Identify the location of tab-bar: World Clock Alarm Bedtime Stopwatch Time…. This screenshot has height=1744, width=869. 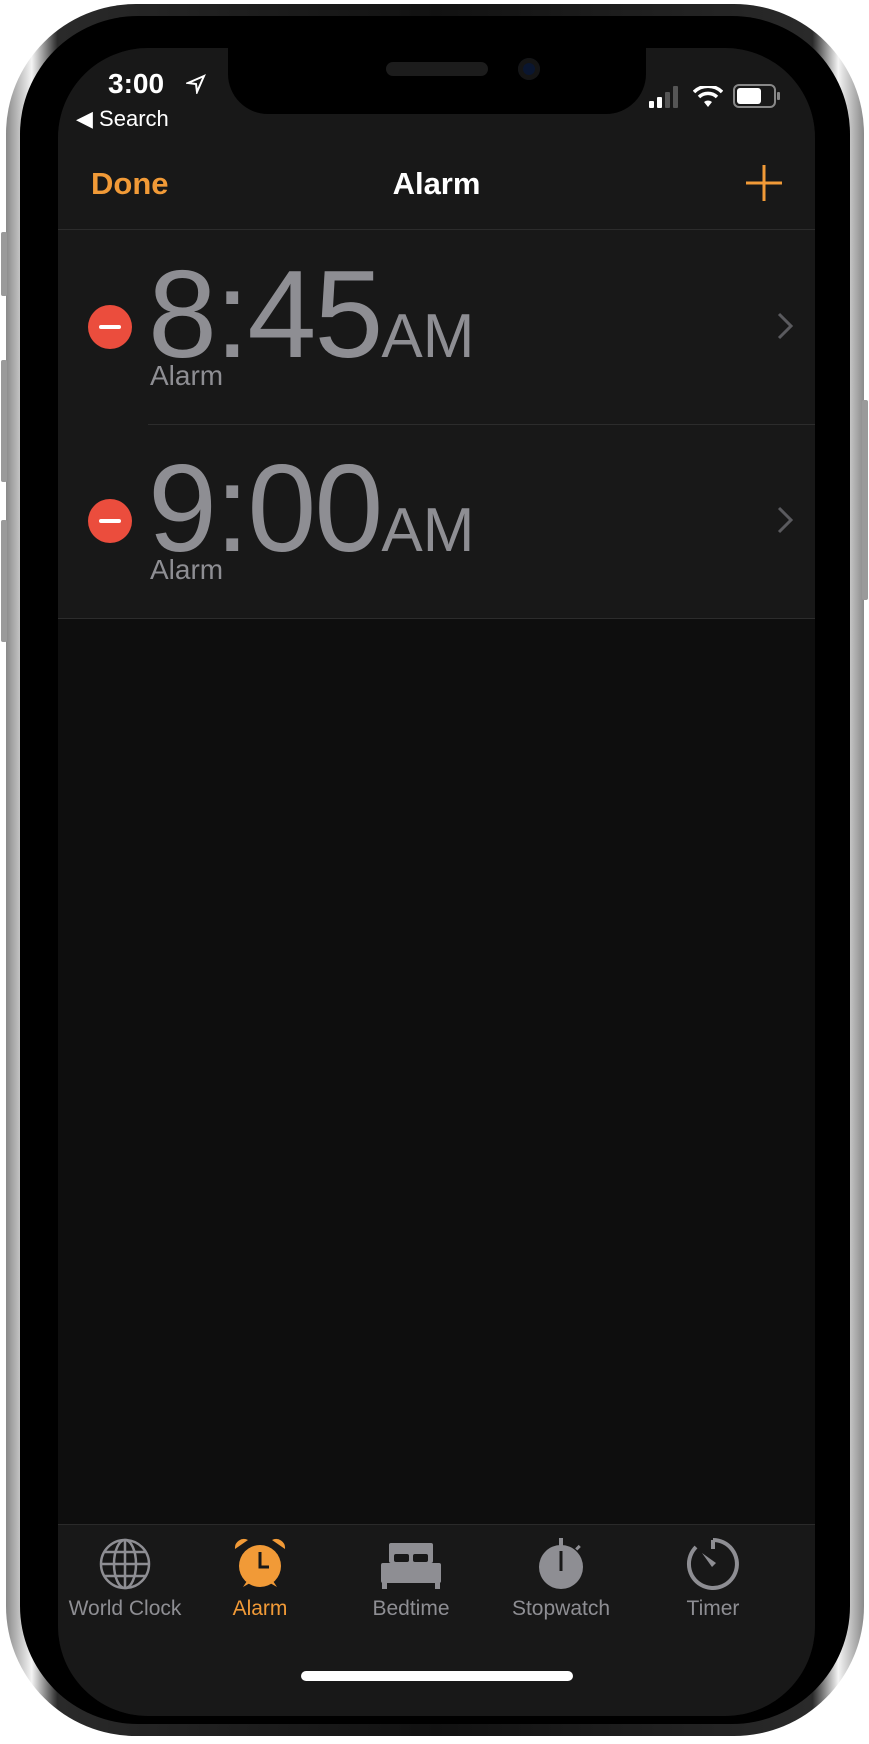
(436, 1620).